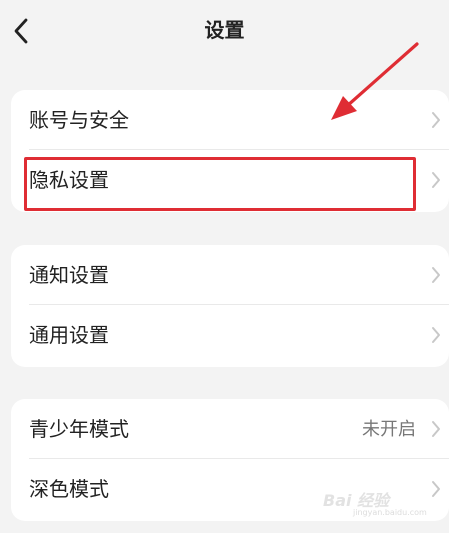 The height and width of the screenshot is (533, 449). Describe the element at coordinates (69, 180) in the screenshot. I see `row-label: 隐私设置` at that location.